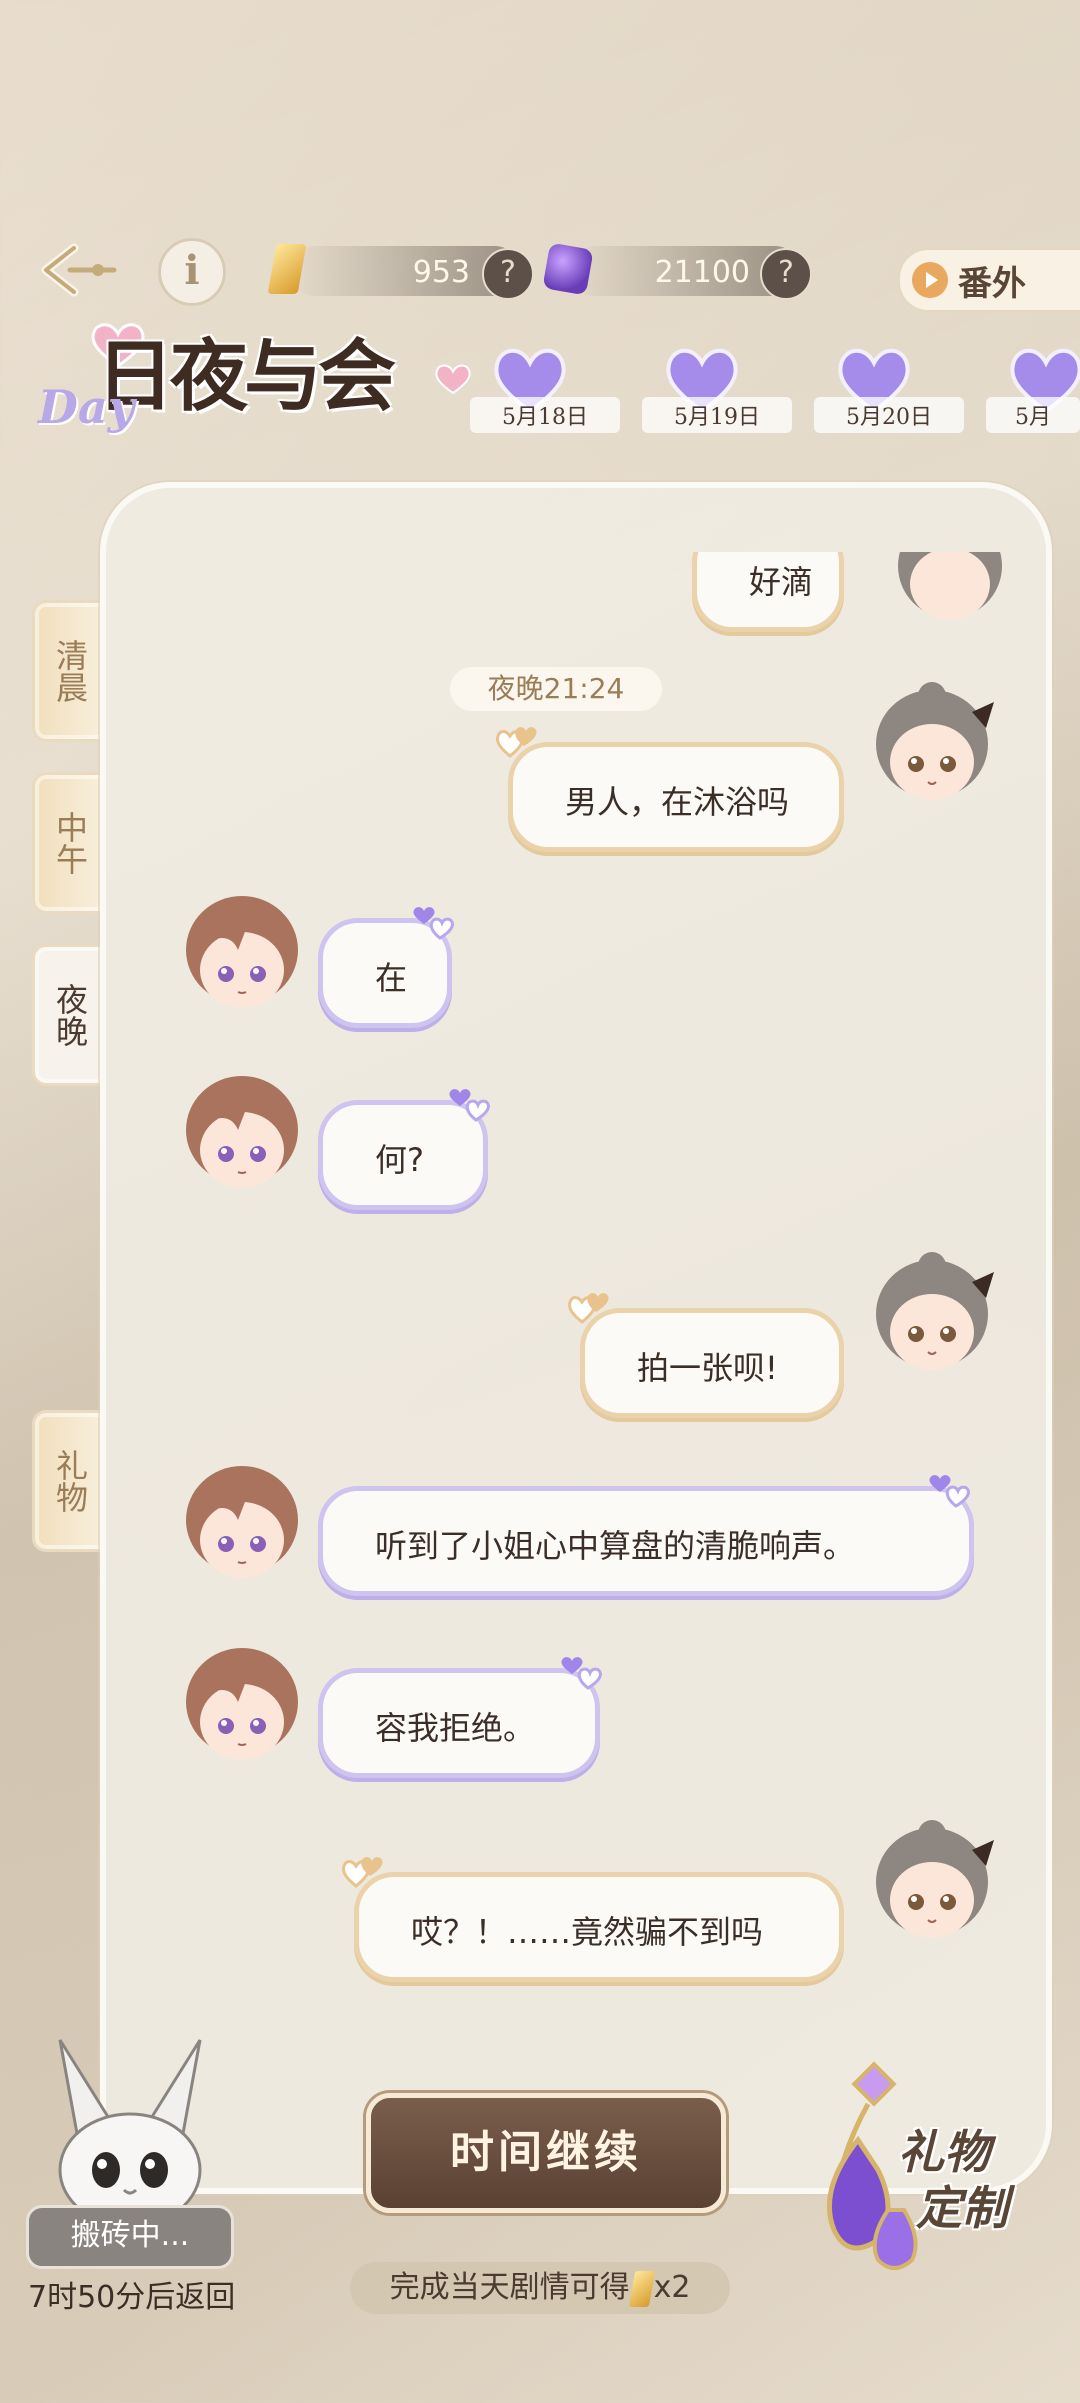 Image resolution: width=1080 pixels, height=2403 pixels. What do you see at coordinates (68, 671) in the screenshot?
I see `tab-morning: 清晨` at bounding box center [68, 671].